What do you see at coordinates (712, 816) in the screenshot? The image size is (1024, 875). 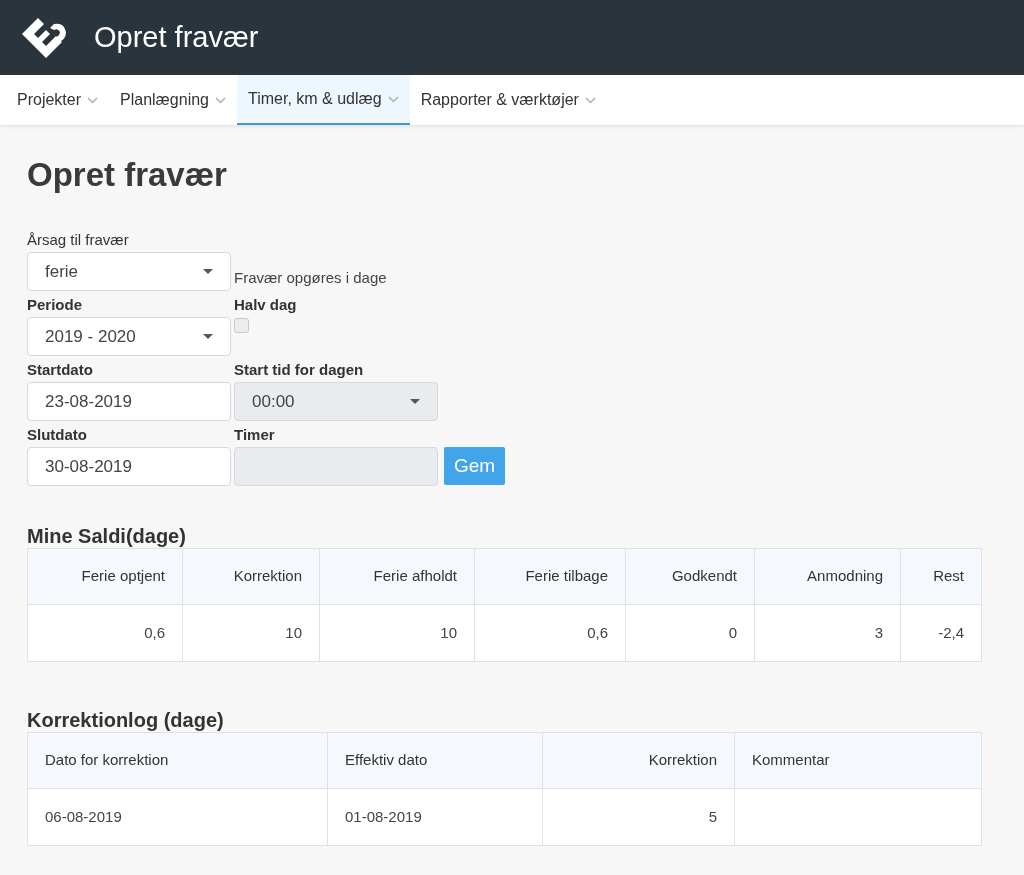 I see `table-cell: 5` at bounding box center [712, 816].